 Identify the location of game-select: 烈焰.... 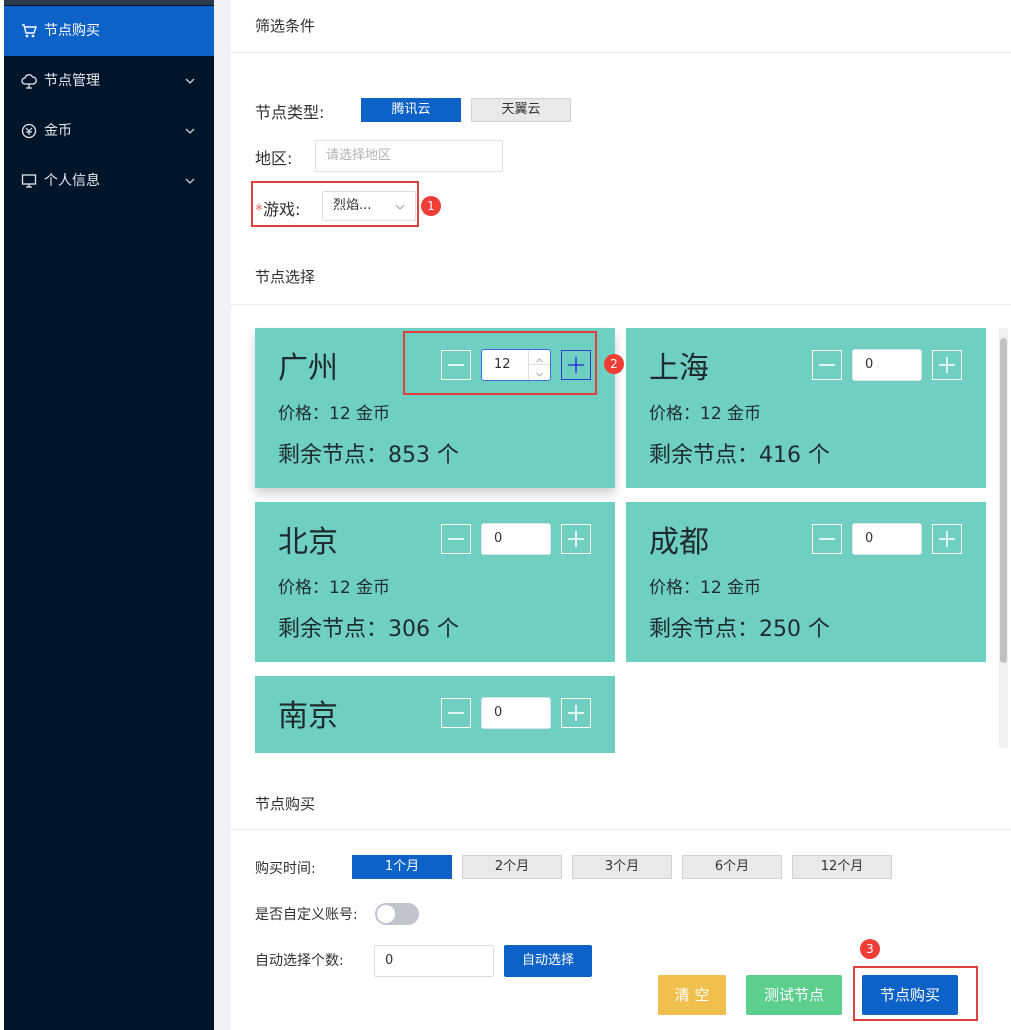
(369, 206).